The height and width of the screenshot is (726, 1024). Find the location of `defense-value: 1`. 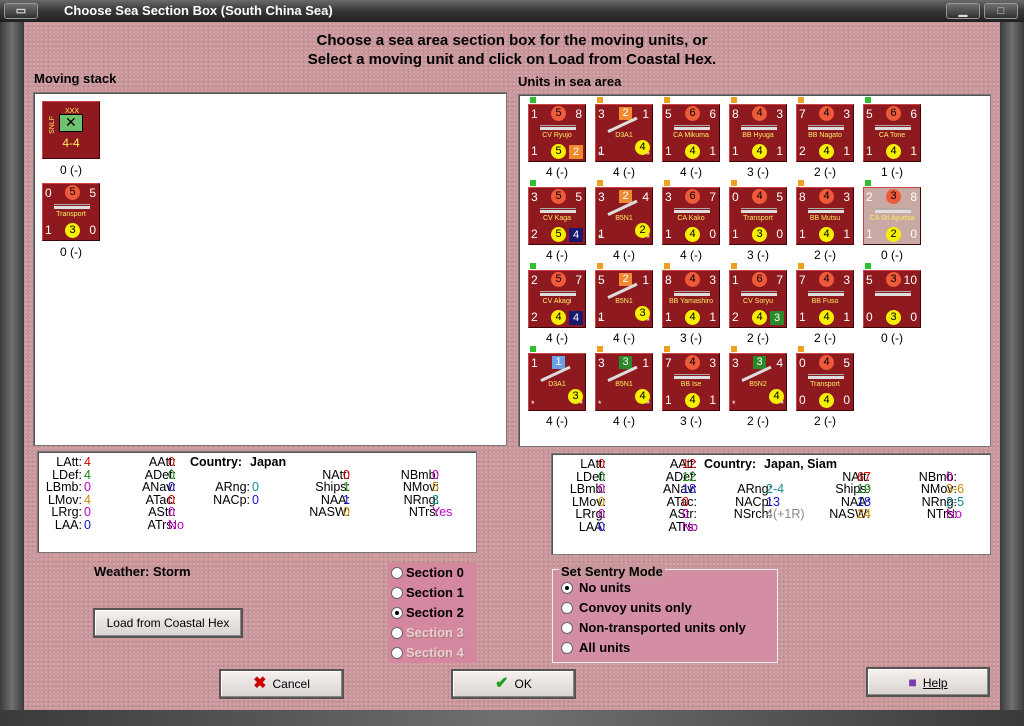

defense-value: 1 is located at coordinates (668, 234).